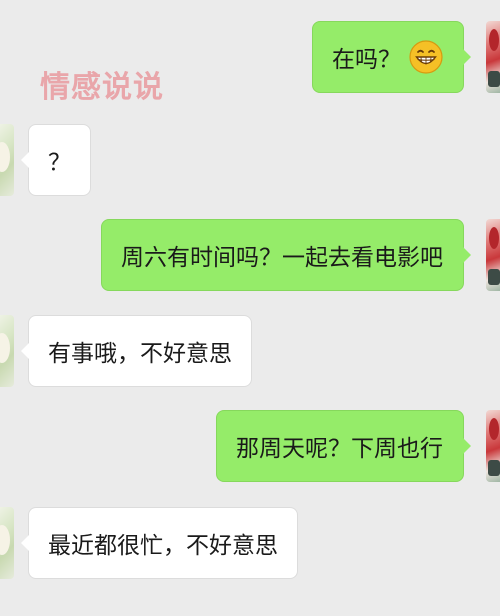  I want to click on message-bubble-outgoing: 在吗？, so click(391, 57).